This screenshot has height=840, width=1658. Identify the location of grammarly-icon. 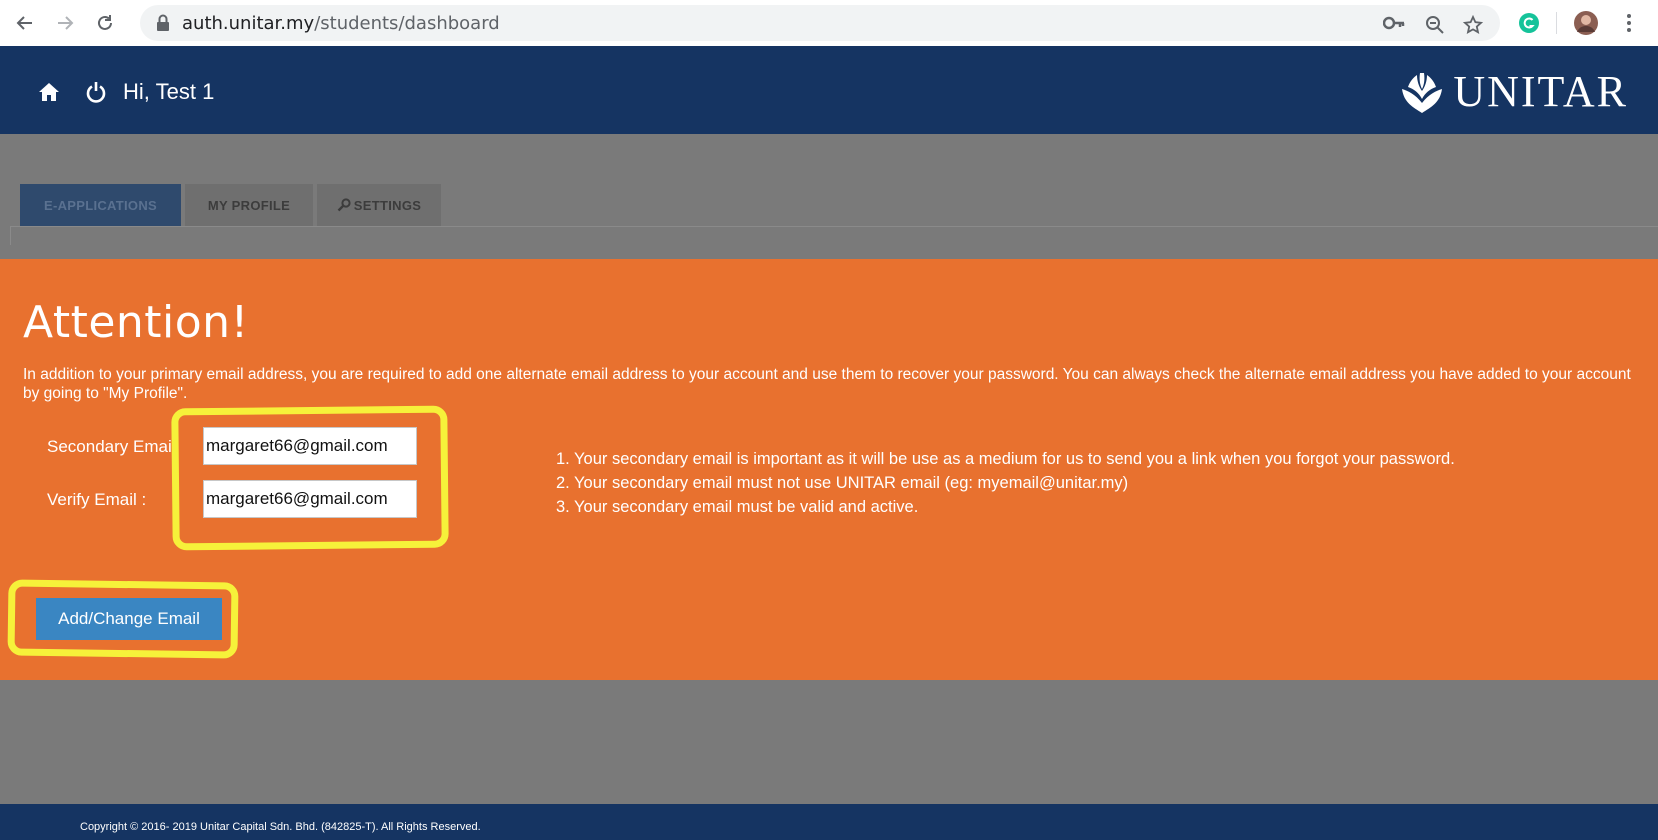
(1529, 23).